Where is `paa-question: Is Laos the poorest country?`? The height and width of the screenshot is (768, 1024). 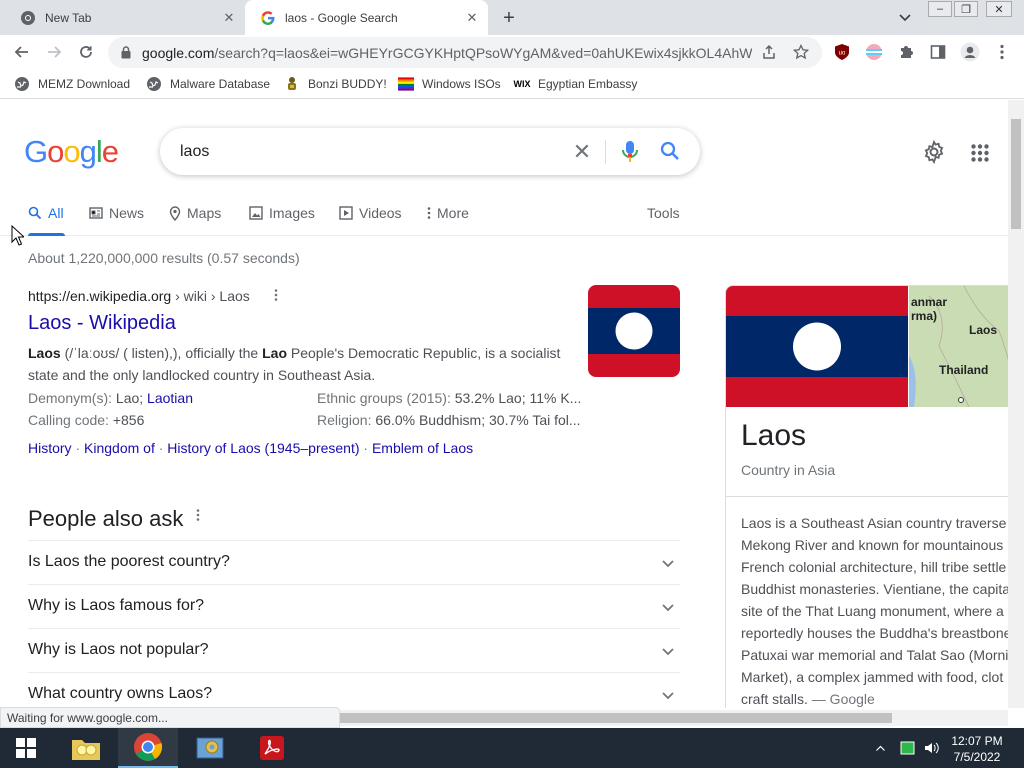 paa-question: Is Laos the poorest country? is located at coordinates (354, 562).